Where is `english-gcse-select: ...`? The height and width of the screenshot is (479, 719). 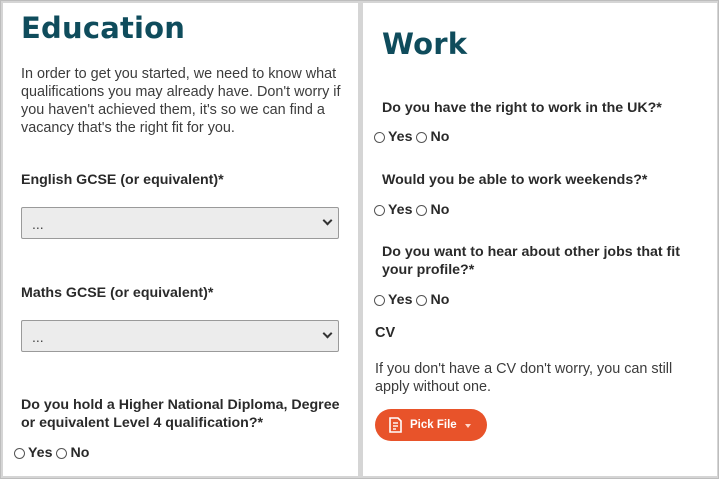
english-gcse-select: ... is located at coordinates (180, 223).